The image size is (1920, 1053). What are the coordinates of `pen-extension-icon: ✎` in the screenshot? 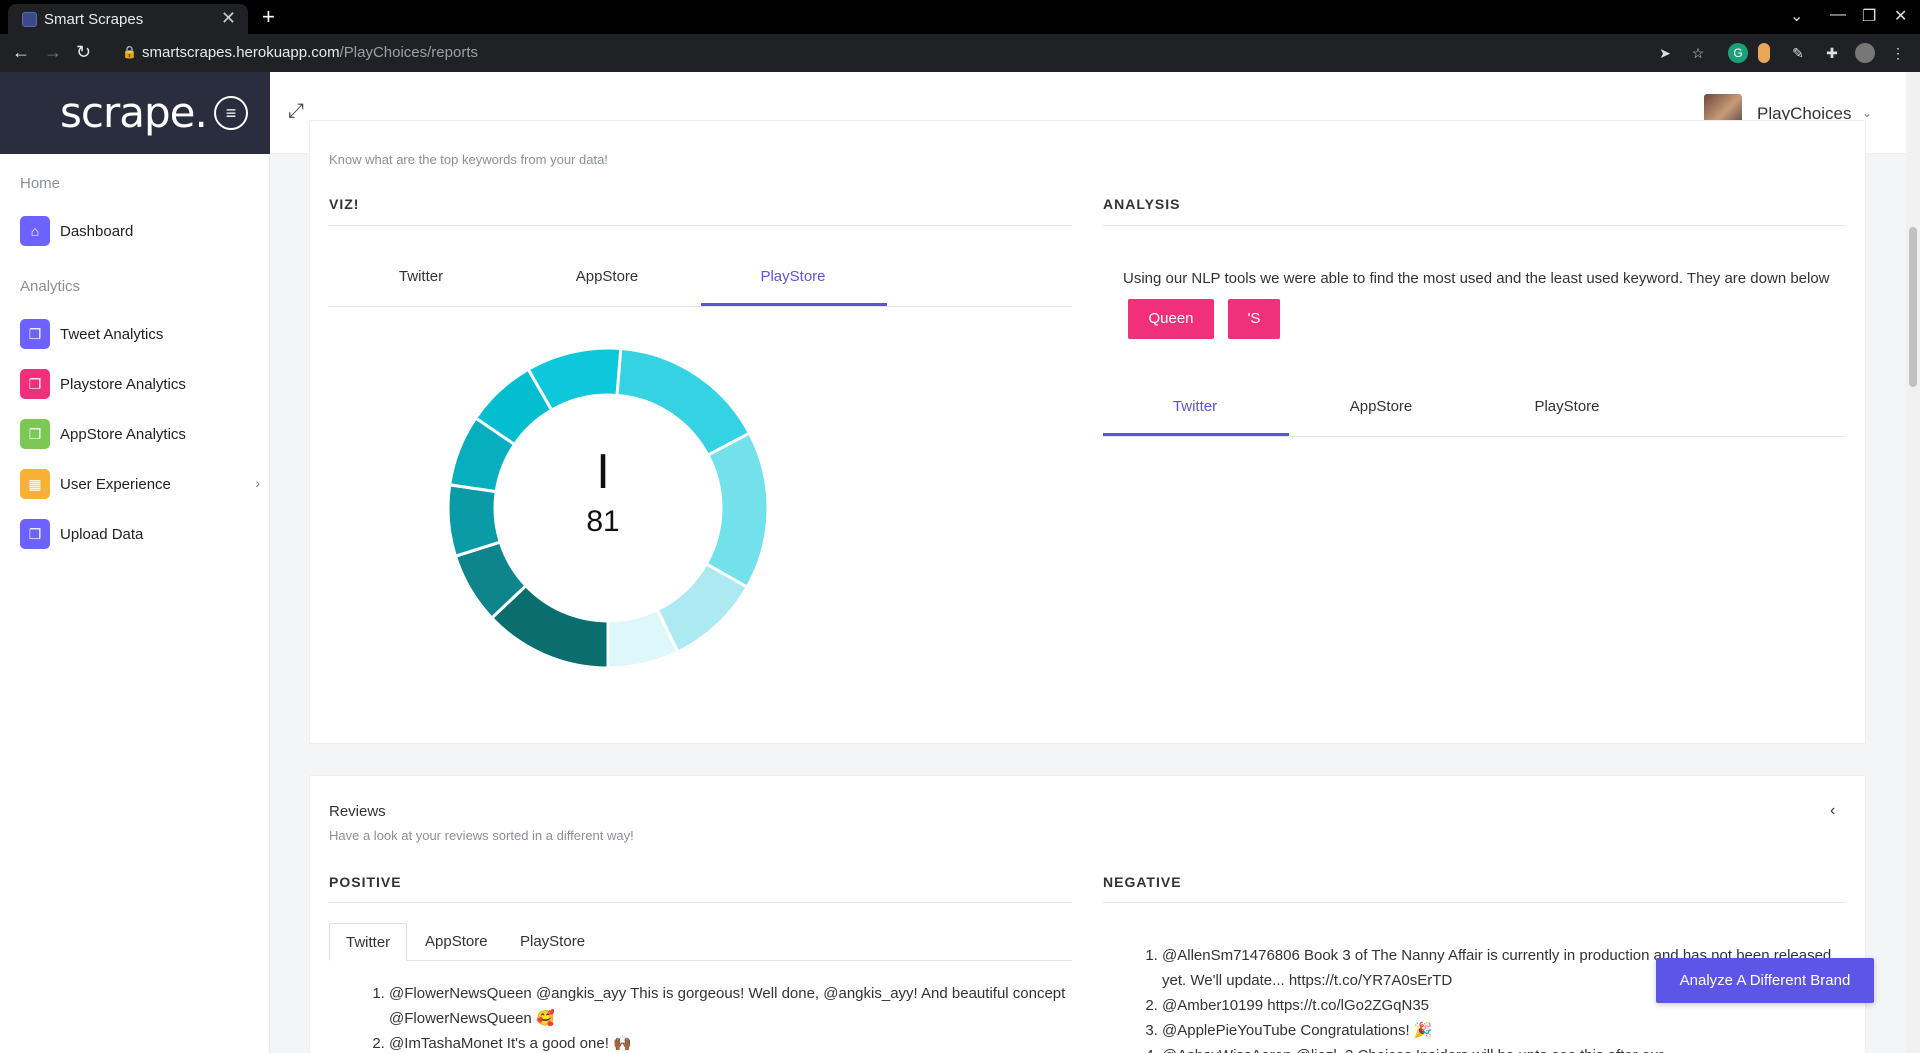 It's located at (1798, 53).